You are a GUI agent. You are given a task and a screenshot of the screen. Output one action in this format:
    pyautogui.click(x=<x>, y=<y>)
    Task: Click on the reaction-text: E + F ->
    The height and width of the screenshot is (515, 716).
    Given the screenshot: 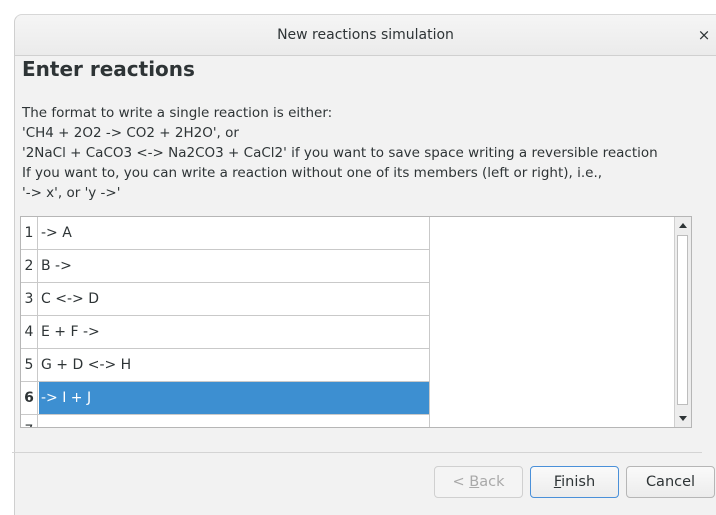 What is the action you would take?
    pyautogui.click(x=234, y=332)
    